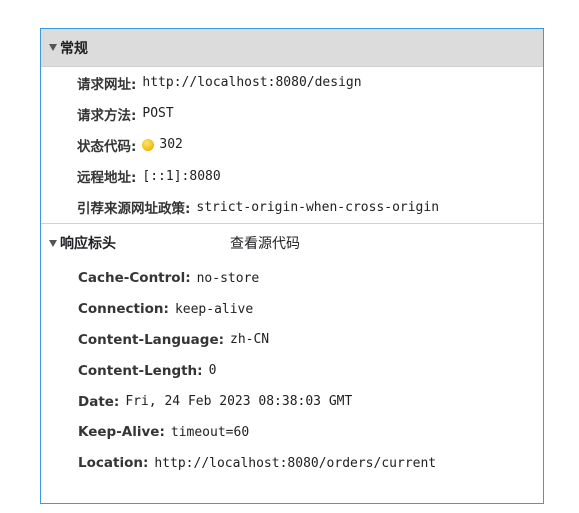 The width and height of the screenshot is (579, 513). Describe the element at coordinates (310, 278) in the screenshot. I see `response-row-cache-control: Cache-Control: no-store` at that location.